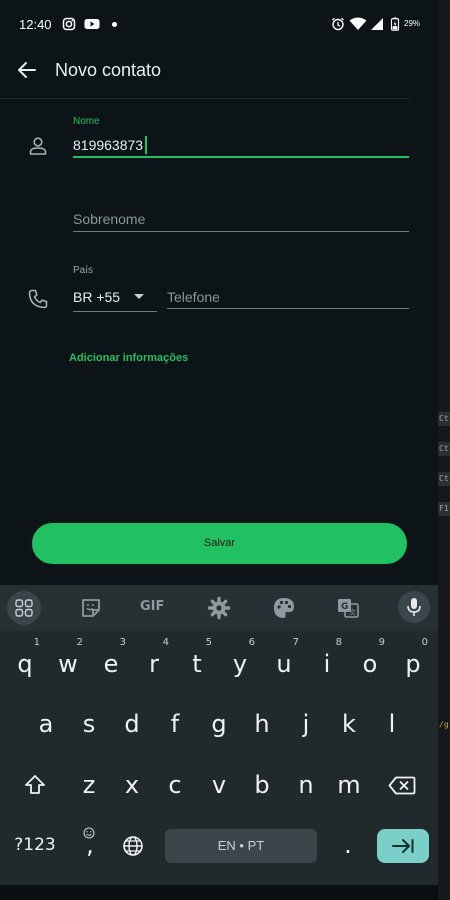 This screenshot has width=450, height=900. What do you see at coordinates (349, 785) in the screenshot?
I see `key-m: m` at bounding box center [349, 785].